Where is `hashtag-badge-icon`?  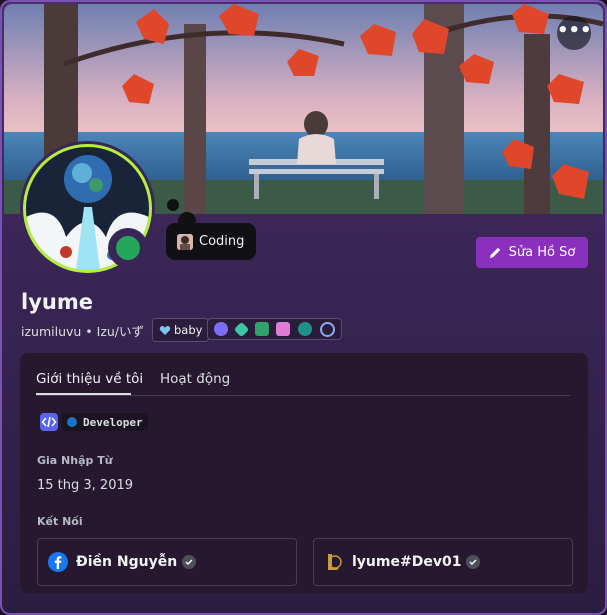 hashtag-badge-icon is located at coordinates (305, 329).